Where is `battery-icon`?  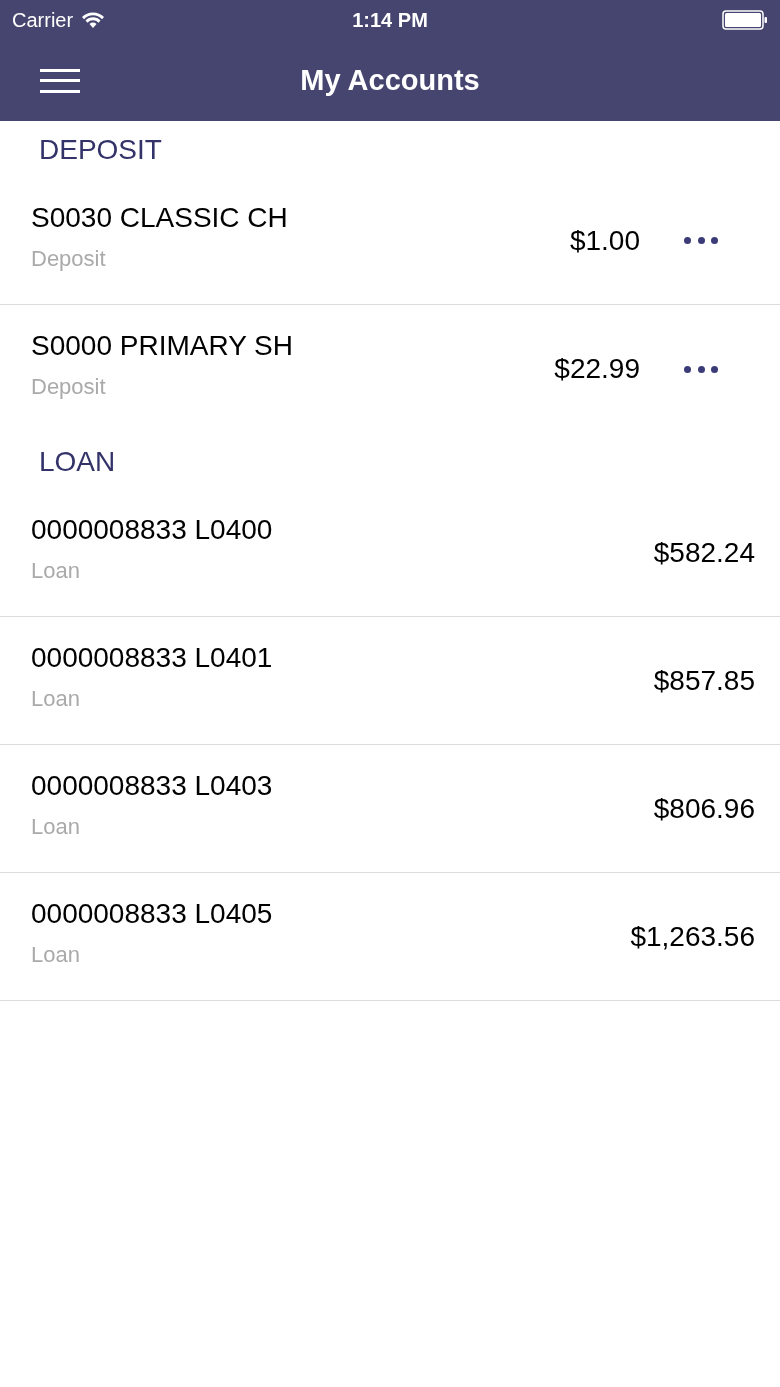
battery-icon is located at coordinates (745, 20).